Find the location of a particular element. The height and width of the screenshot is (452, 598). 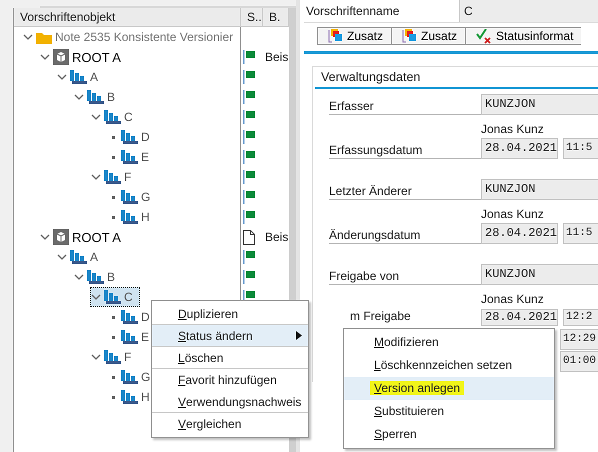

menu-item: Verwendungsnachweis is located at coordinates (230, 402).